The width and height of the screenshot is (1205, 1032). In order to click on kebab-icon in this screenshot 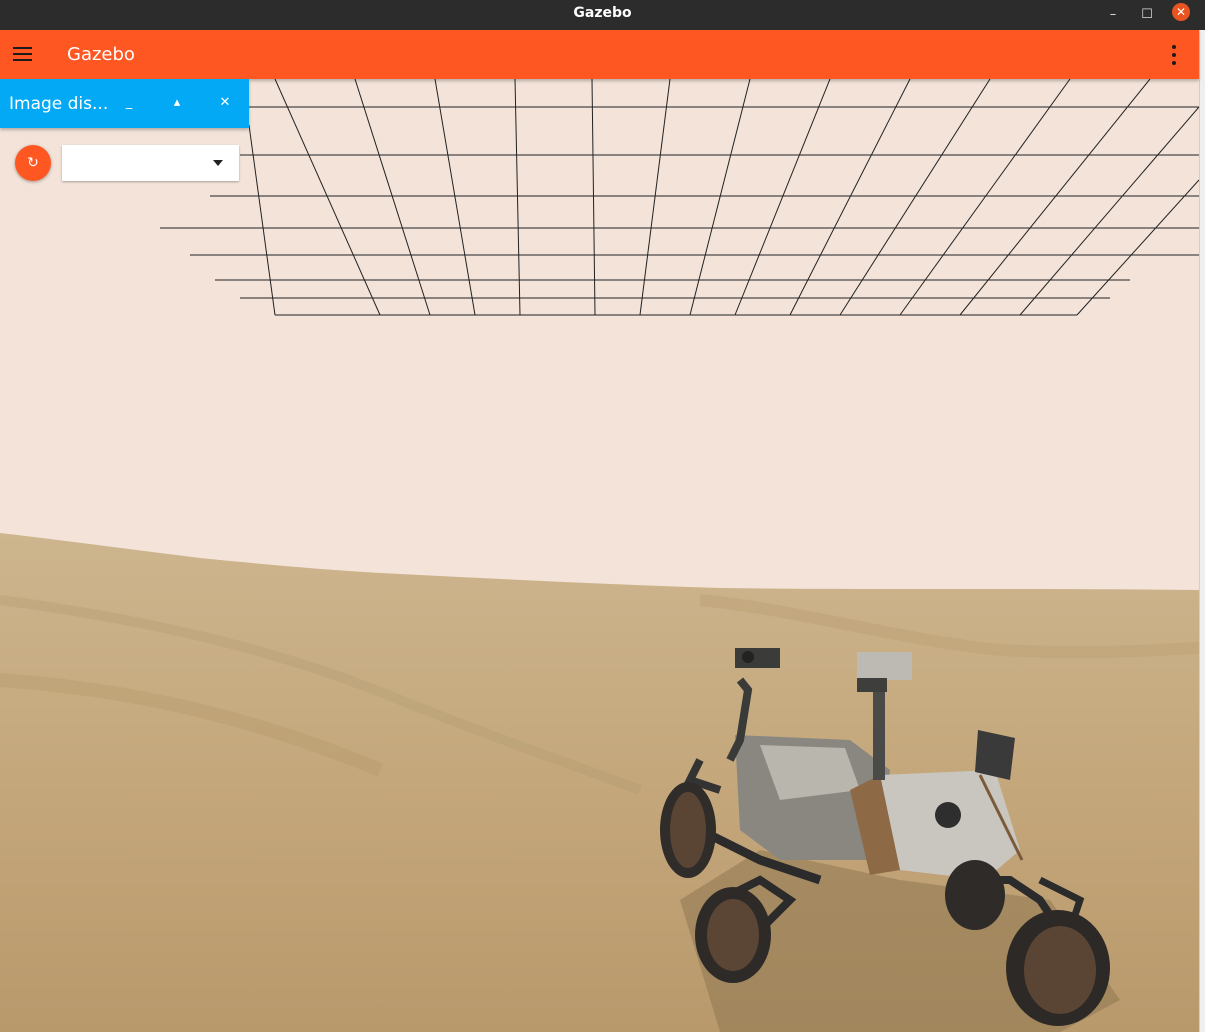, I will do `click(1174, 55)`.